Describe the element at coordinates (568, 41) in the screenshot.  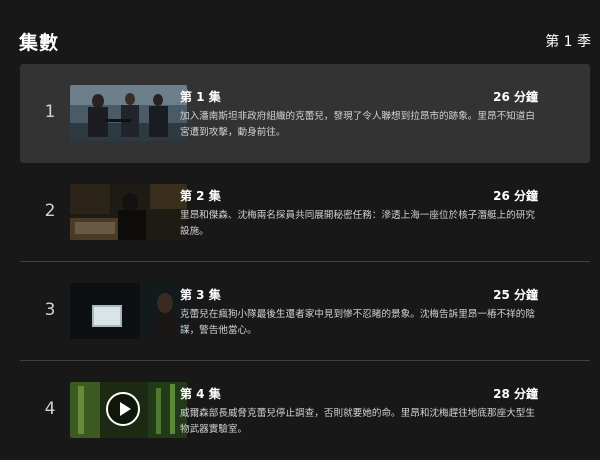
I see `season-selector: 第 1 季` at that location.